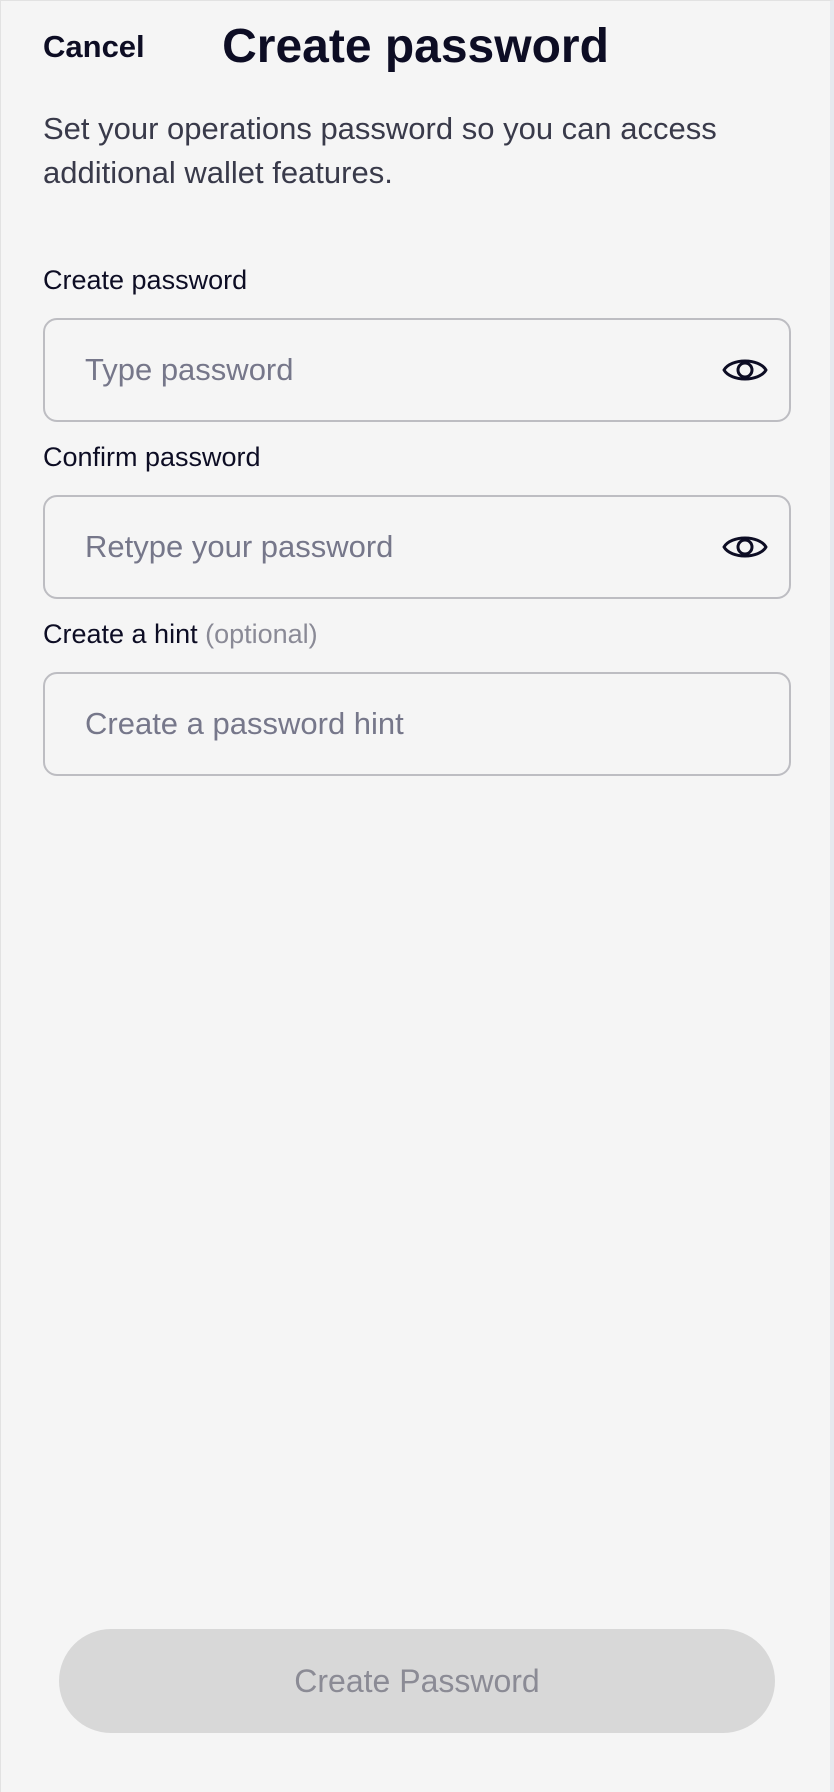  What do you see at coordinates (152, 457) in the screenshot?
I see `confirm-password-label: Confirm password` at bounding box center [152, 457].